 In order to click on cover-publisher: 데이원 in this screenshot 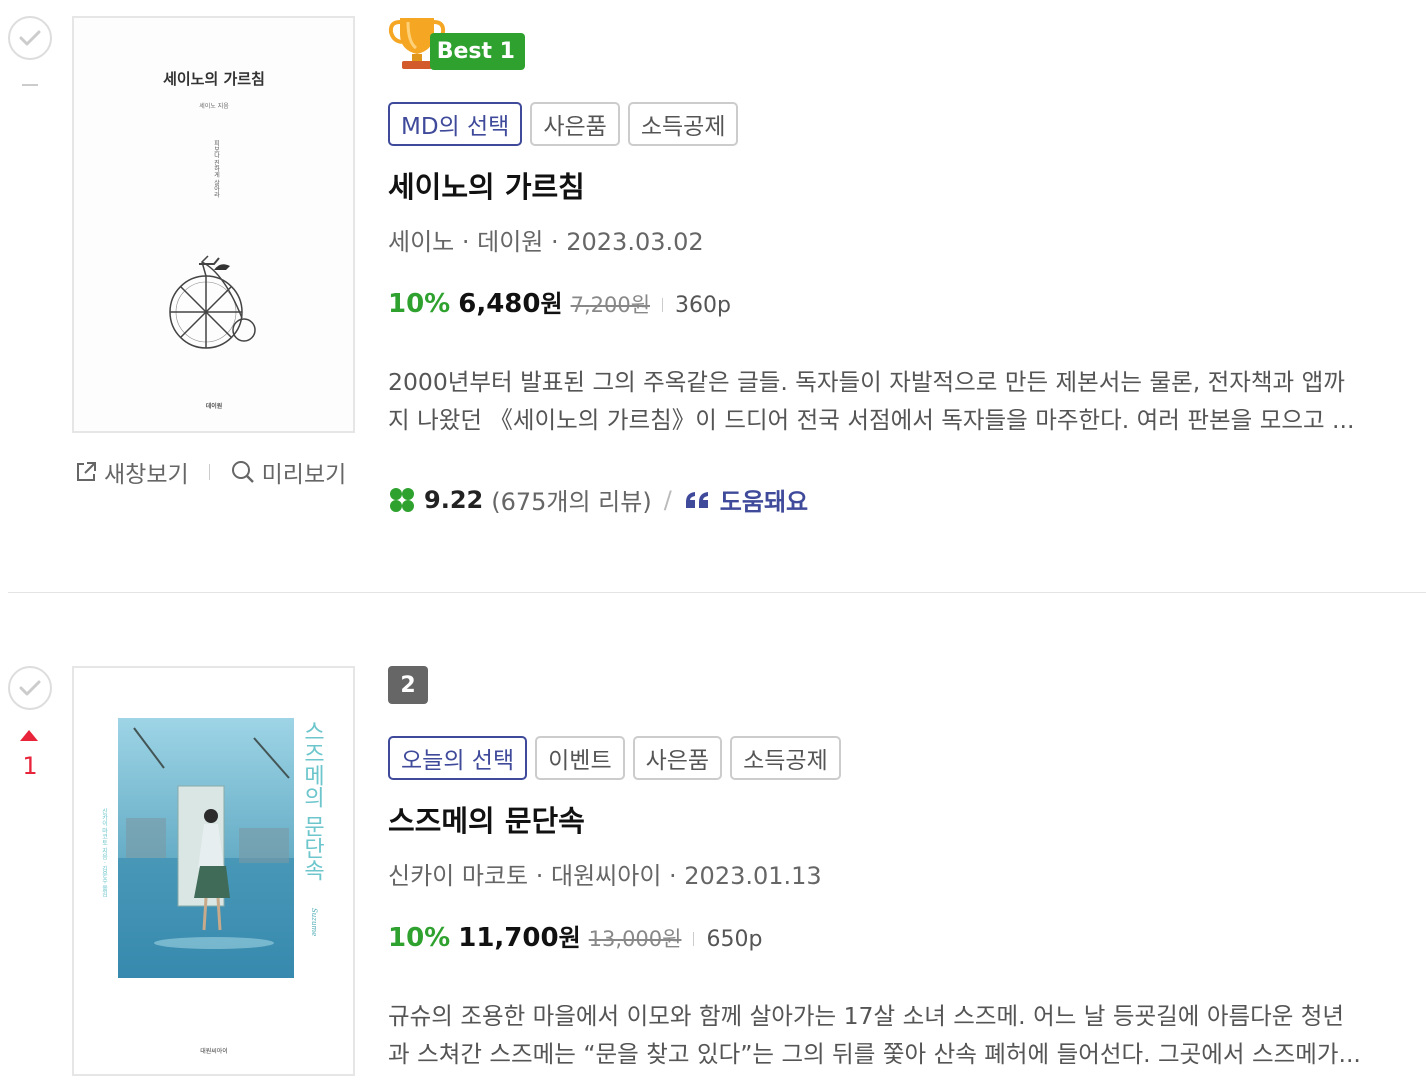, I will do `click(214, 406)`.